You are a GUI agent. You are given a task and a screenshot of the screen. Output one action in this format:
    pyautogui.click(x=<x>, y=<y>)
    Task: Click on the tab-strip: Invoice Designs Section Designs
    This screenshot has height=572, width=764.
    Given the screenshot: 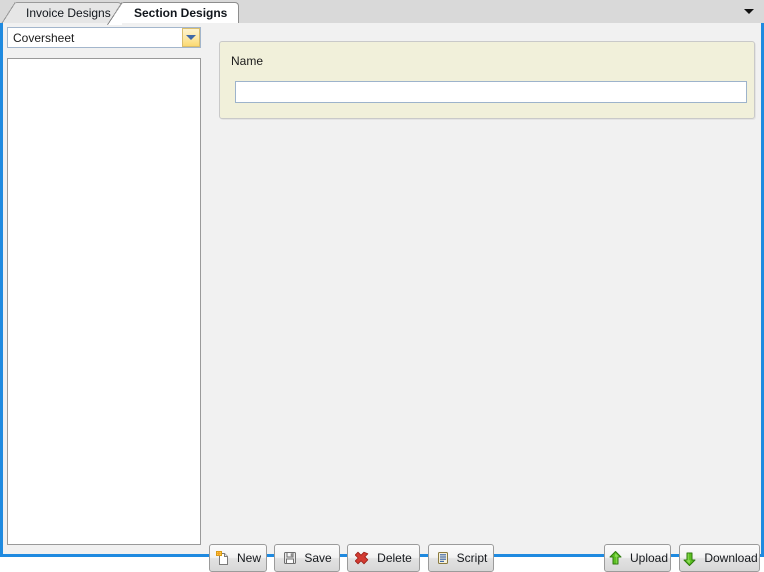 What is the action you would take?
    pyautogui.click(x=382, y=12)
    